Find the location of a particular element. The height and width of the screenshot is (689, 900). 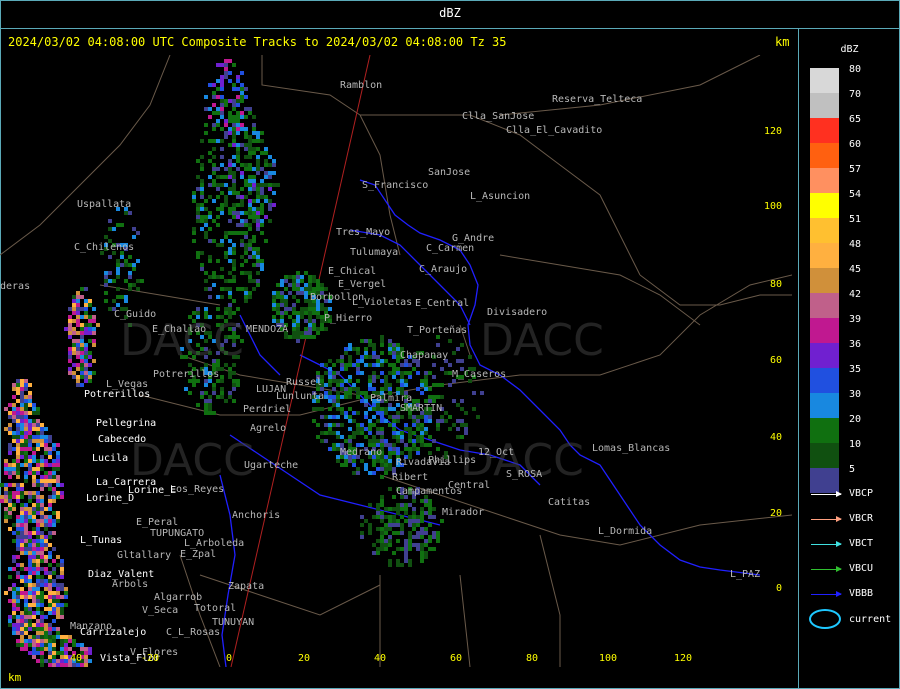

place-label: Ugarteche is located at coordinates (271, 465).